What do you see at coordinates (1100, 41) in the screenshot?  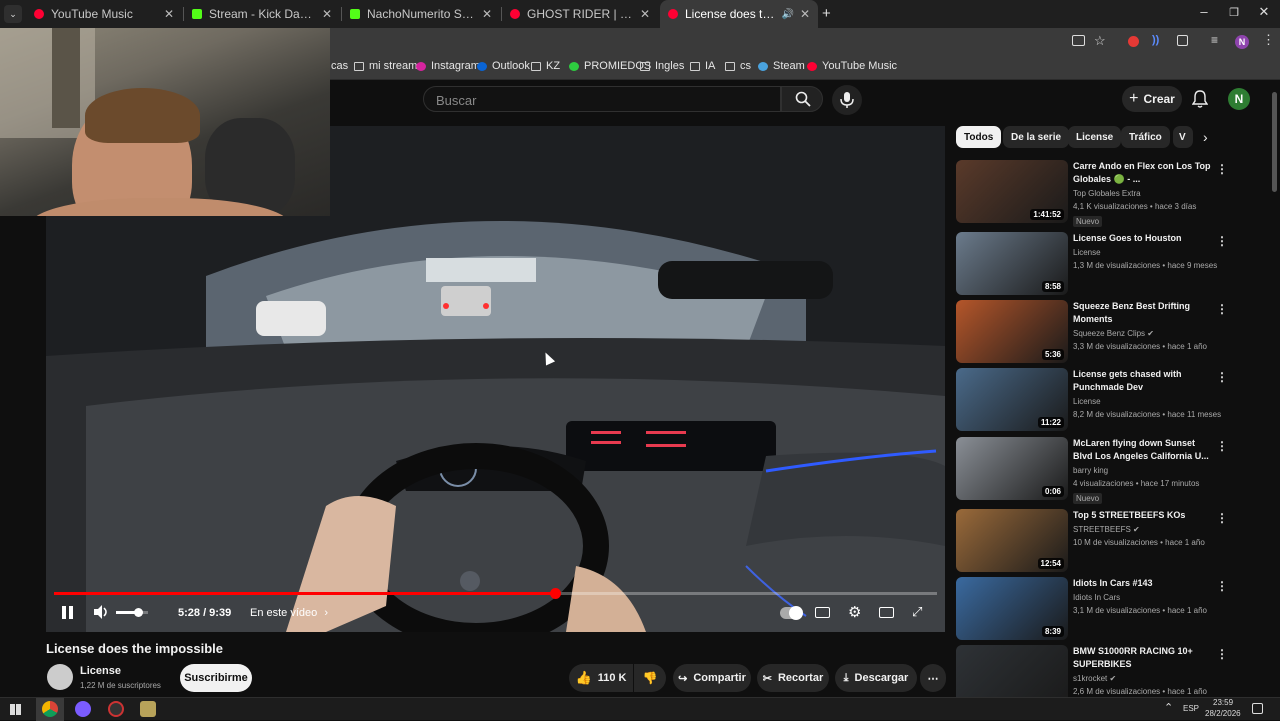 I see `bookmark-star-icon: ☆` at bounding box center [1100, 41].